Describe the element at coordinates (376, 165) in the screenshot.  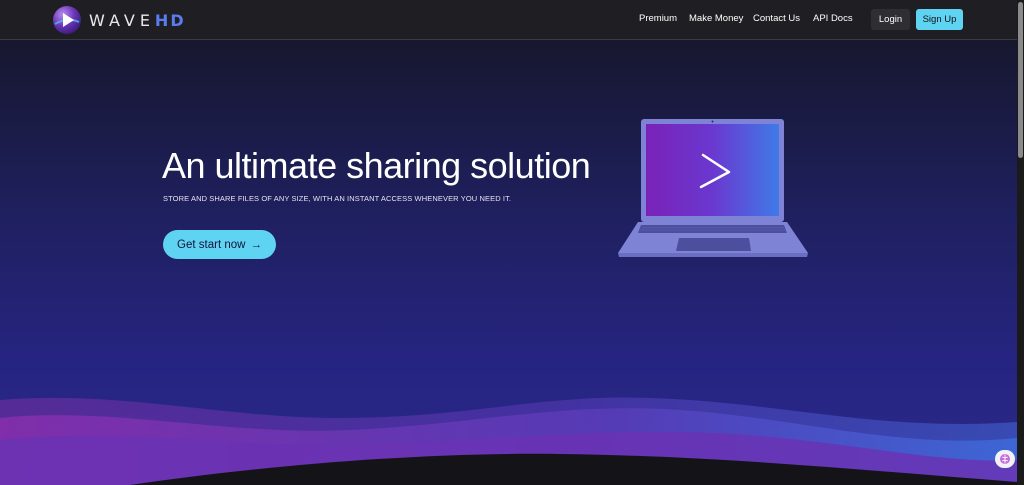
I see `hero-title: An ultimate sharing solution` at that location.